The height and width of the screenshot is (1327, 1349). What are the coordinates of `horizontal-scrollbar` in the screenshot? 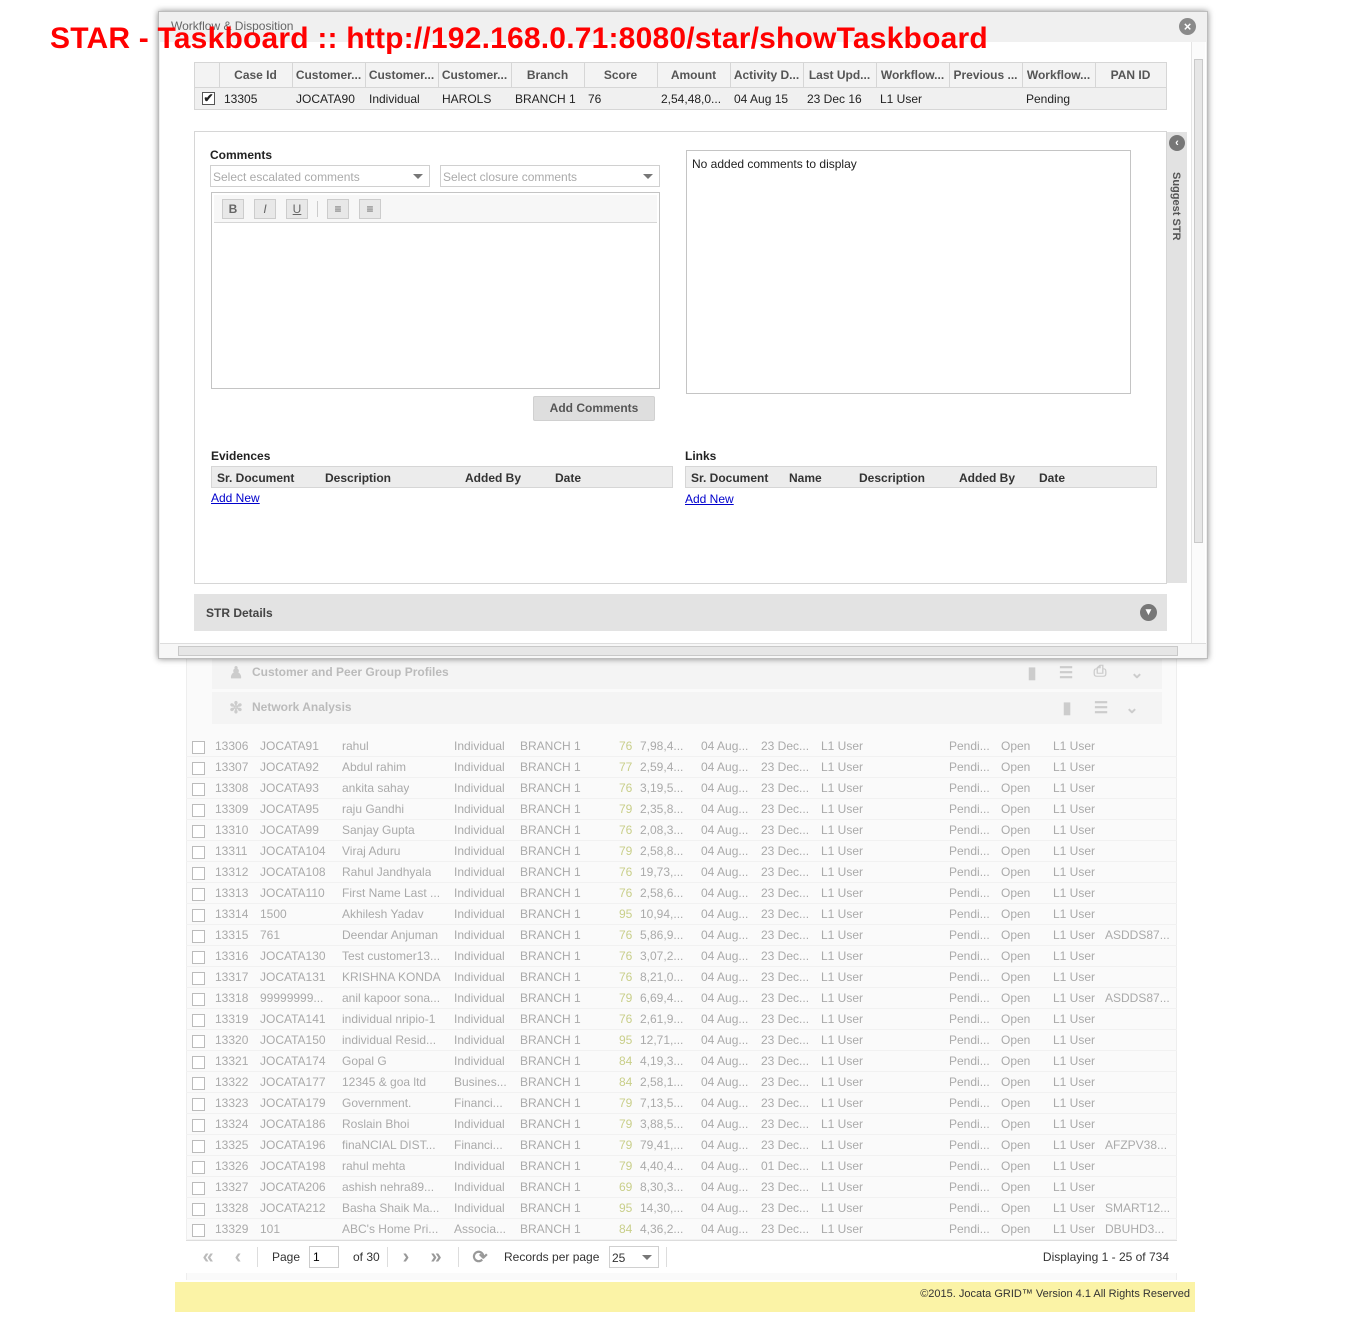 It's located at (683, 650).